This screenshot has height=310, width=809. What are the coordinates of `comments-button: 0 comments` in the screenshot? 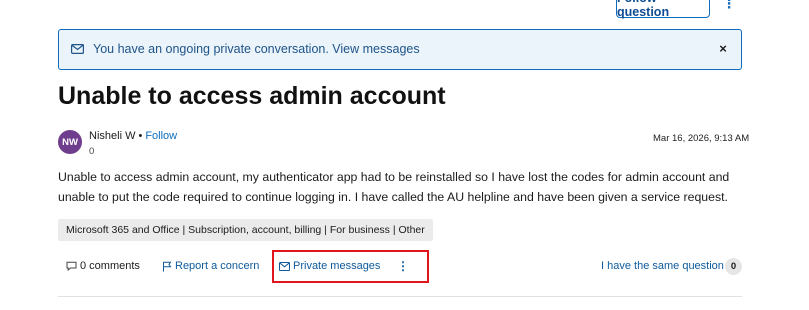 It's located at (103, 266).